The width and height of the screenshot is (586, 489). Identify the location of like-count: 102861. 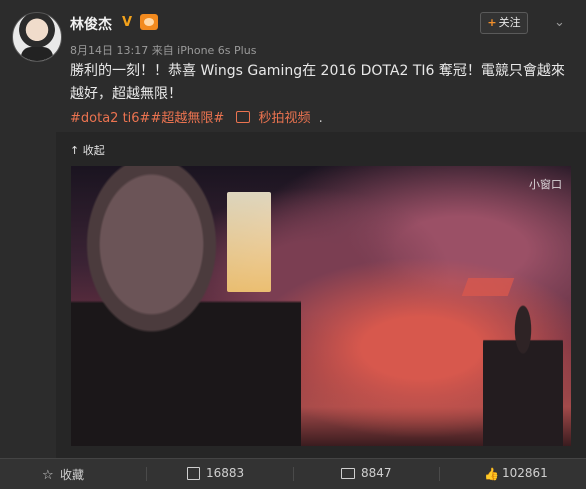
(525, 473).